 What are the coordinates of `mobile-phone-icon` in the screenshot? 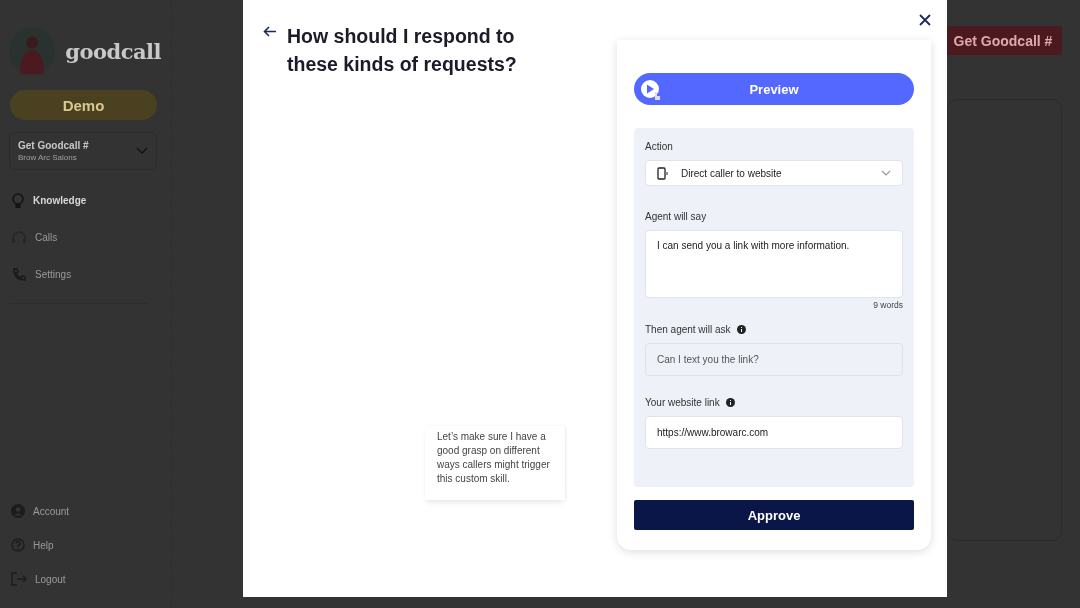 It's located at (663, 173).